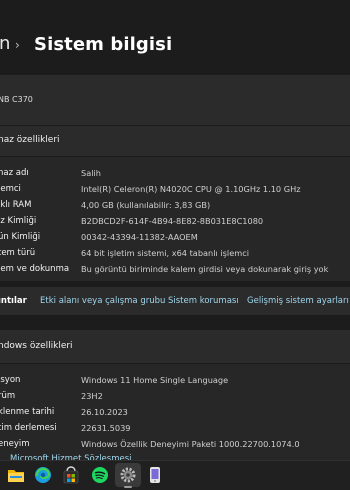 The height and width of the screenshot is (490, 350). What do you see at coordinates (71, 475) in the screenshot?
I see `store-icon` at bounding box center [71, 475].